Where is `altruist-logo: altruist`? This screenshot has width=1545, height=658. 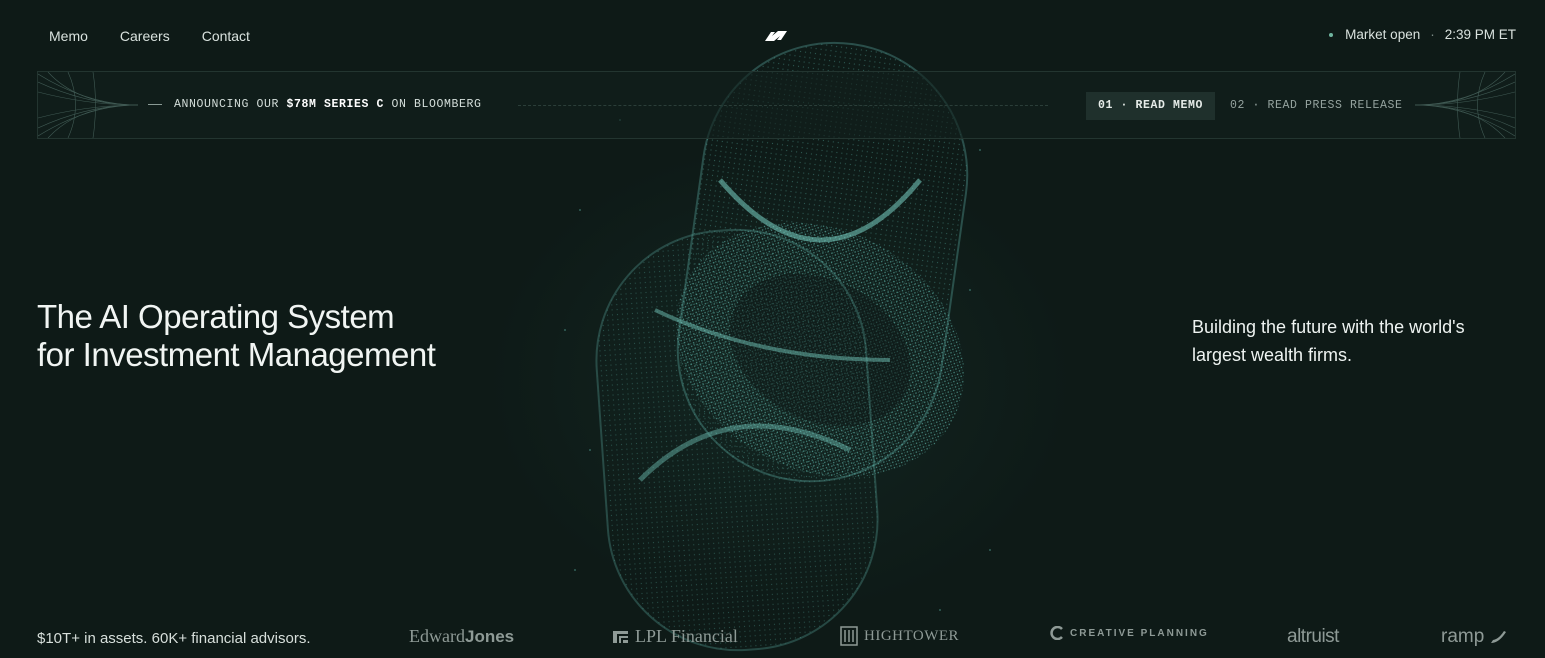 altruist-logo: altruist is located at coordinates (1313, 636).